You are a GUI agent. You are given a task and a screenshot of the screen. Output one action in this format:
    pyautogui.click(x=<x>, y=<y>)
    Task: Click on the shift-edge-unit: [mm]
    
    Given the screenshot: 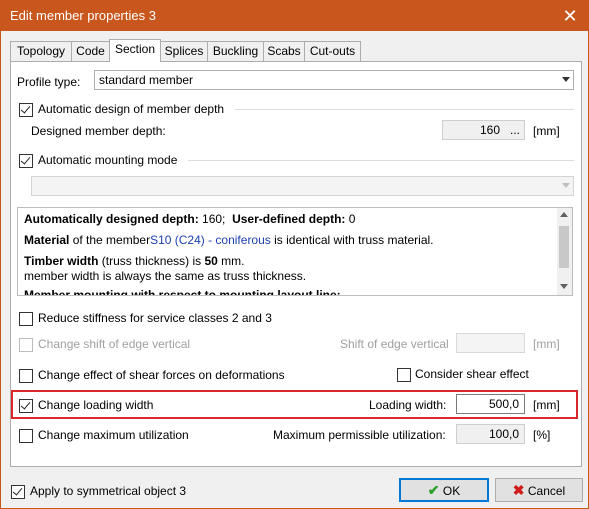 What is the action you would take?
    pyautogui.click(x=546, y=344)
    